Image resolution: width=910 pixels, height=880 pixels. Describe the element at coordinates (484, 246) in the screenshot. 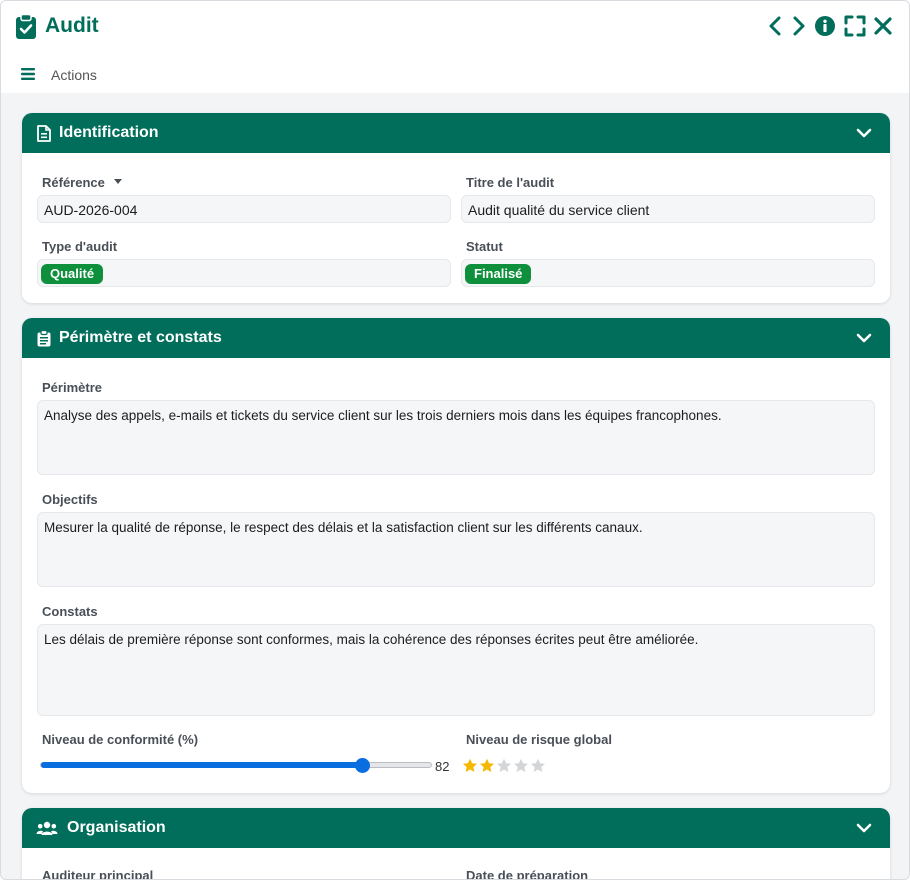

I see `statut-label: Statut` at that location.